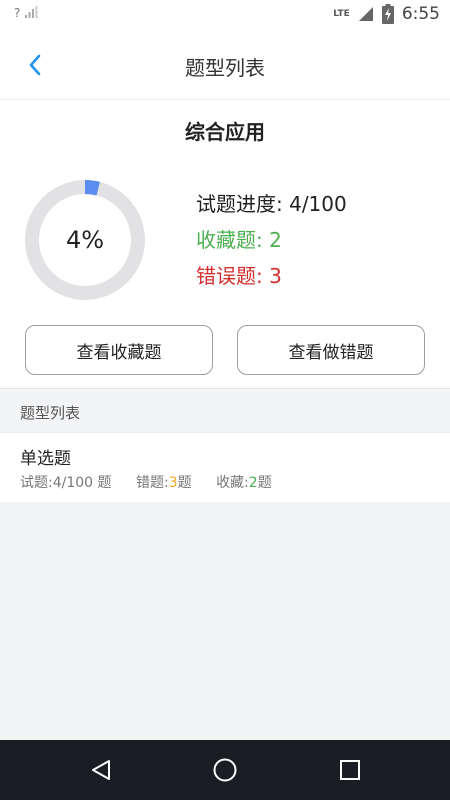  I want to click on question-errors-stat: 错题:3题, so click(164, 483).